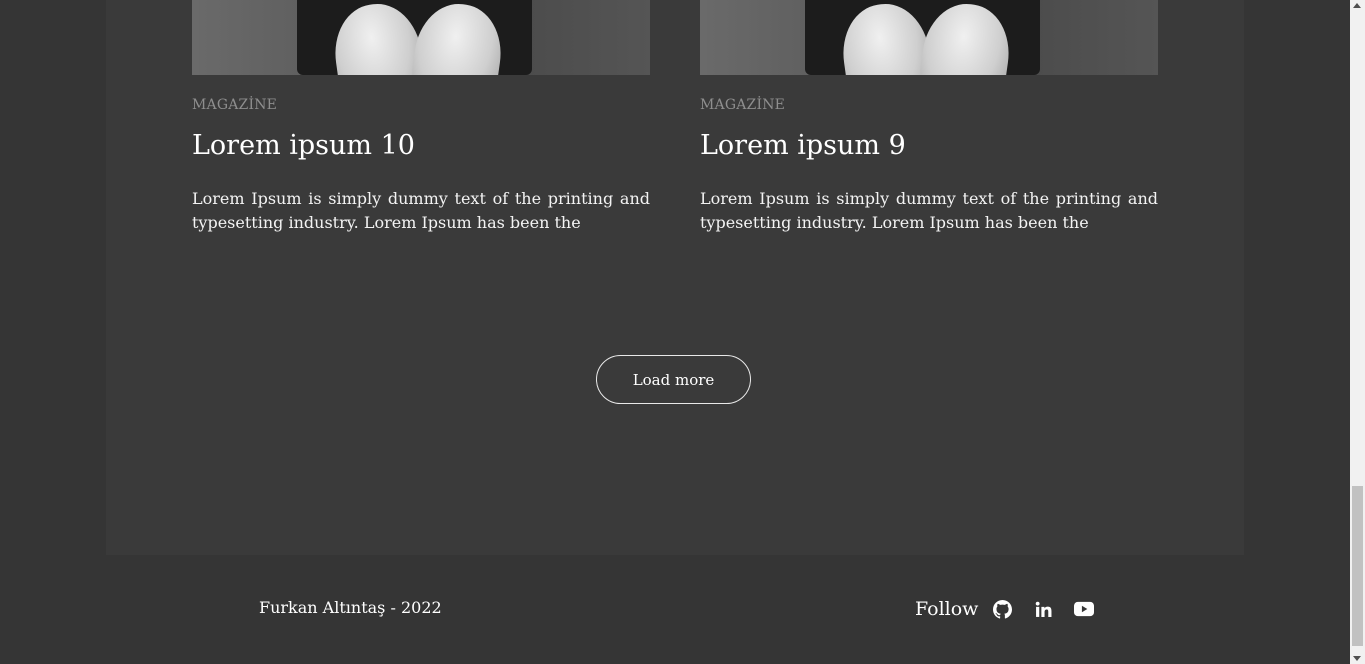 The height and width of the screenshot is (664, 1365). Describe the element at coordinates (947, 609) in the screenshot. I see `follow-label: Follow` at that location.